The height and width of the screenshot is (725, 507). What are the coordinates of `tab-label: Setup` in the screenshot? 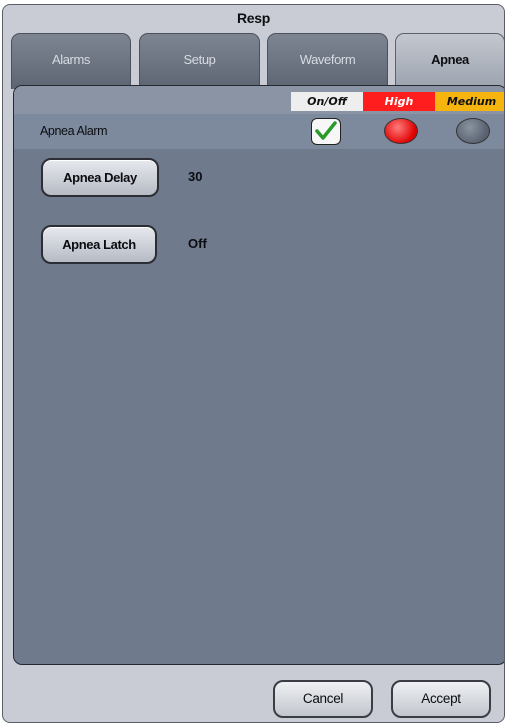 It's located at (199, 59).